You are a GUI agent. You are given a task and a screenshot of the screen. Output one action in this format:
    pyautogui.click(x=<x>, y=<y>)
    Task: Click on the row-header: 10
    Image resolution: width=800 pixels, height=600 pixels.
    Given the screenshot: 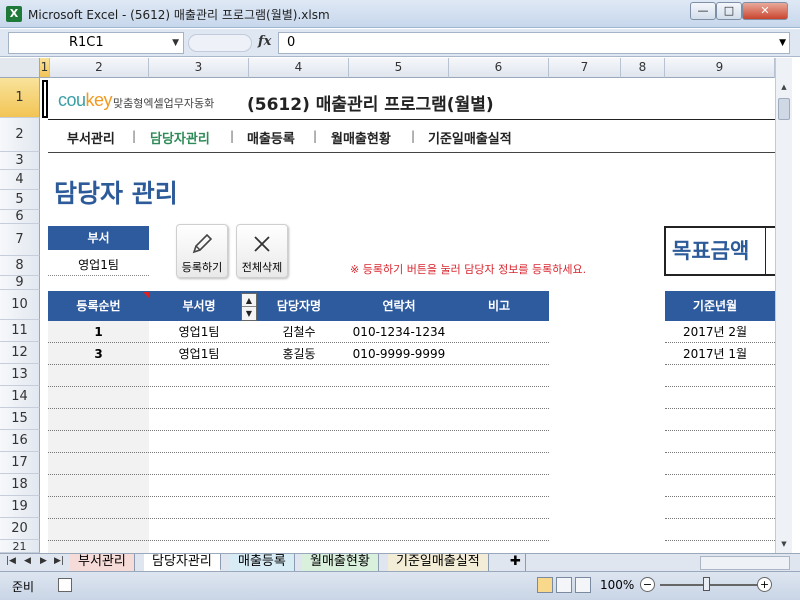 What is the action you would take?
    pyautogui.click(x=20, y=305)
    